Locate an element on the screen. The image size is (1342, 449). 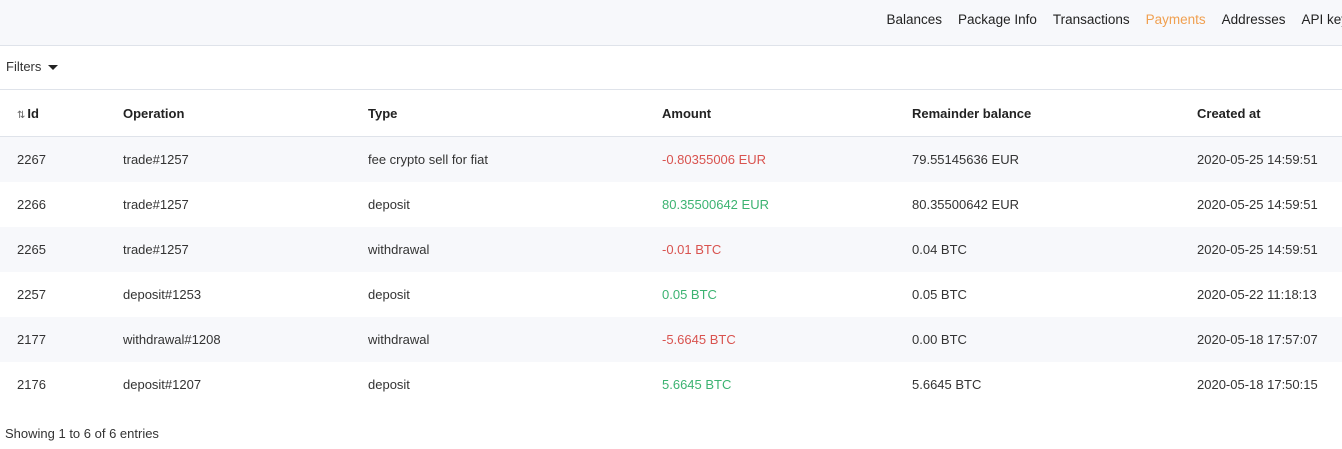
nav-balances: Balances is located at coordinates (915, 19).